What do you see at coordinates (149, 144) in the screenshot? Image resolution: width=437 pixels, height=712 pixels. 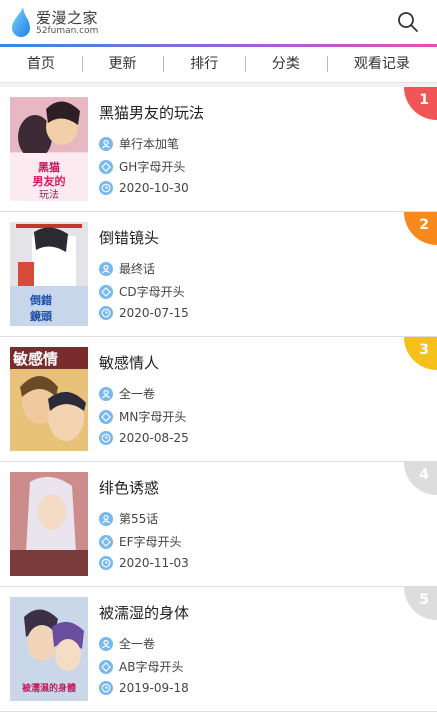 I see `item-chapter-text: 单行本加笔` at bounding box center [149, 144].